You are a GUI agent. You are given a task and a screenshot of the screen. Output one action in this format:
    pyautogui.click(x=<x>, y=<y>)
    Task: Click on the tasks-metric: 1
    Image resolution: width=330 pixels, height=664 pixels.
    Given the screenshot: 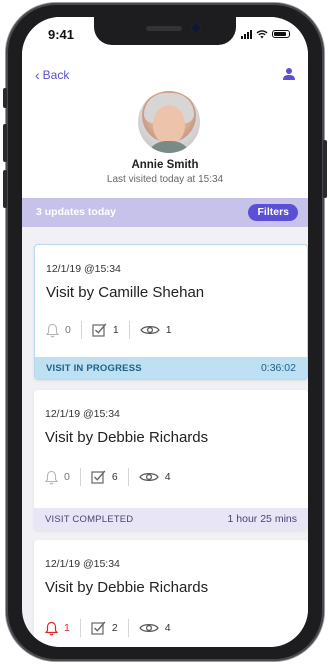 What is the action you would take?
    pyautogui.click(x=105, y=330)
    